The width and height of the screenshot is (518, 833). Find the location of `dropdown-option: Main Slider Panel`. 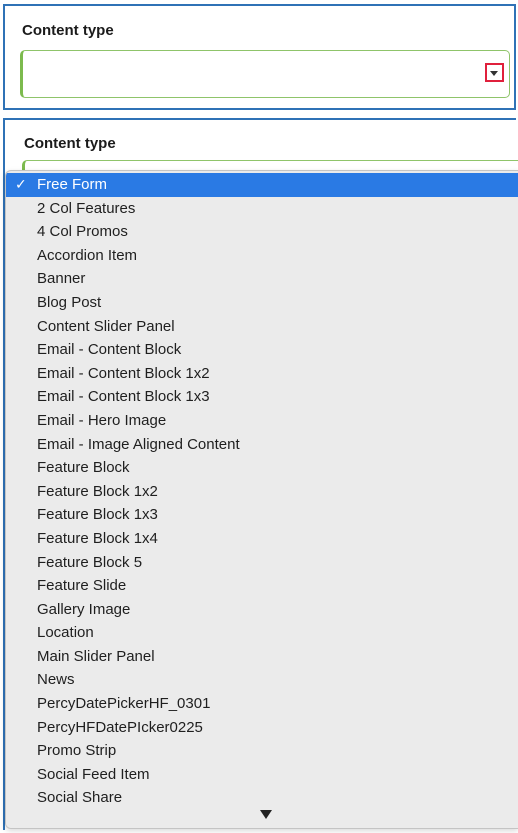

dropdown-option: Main Slider Panel is located at coordinates (262, 657).